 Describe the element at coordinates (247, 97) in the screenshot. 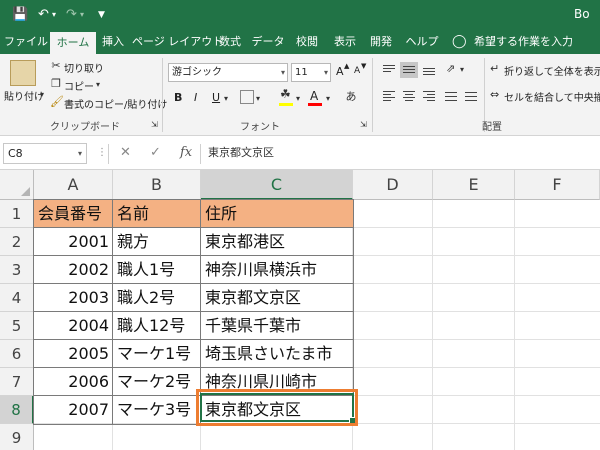

I see `borders-icon` at that location.